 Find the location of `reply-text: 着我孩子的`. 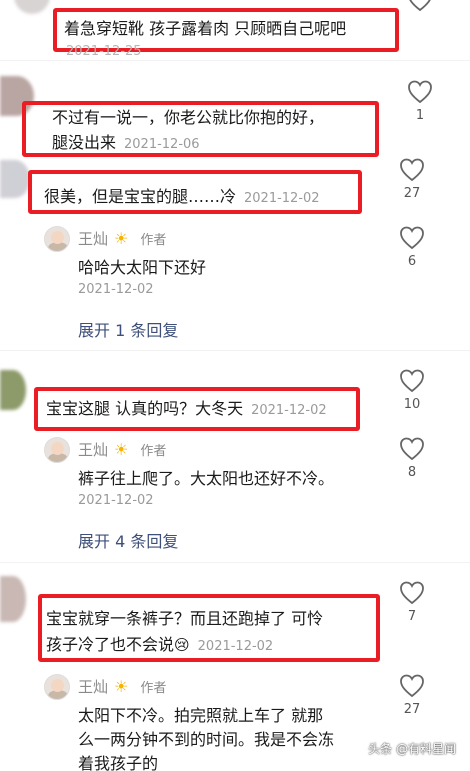

reply-text: 着我孩子的 is located at coordinates (118, 762).